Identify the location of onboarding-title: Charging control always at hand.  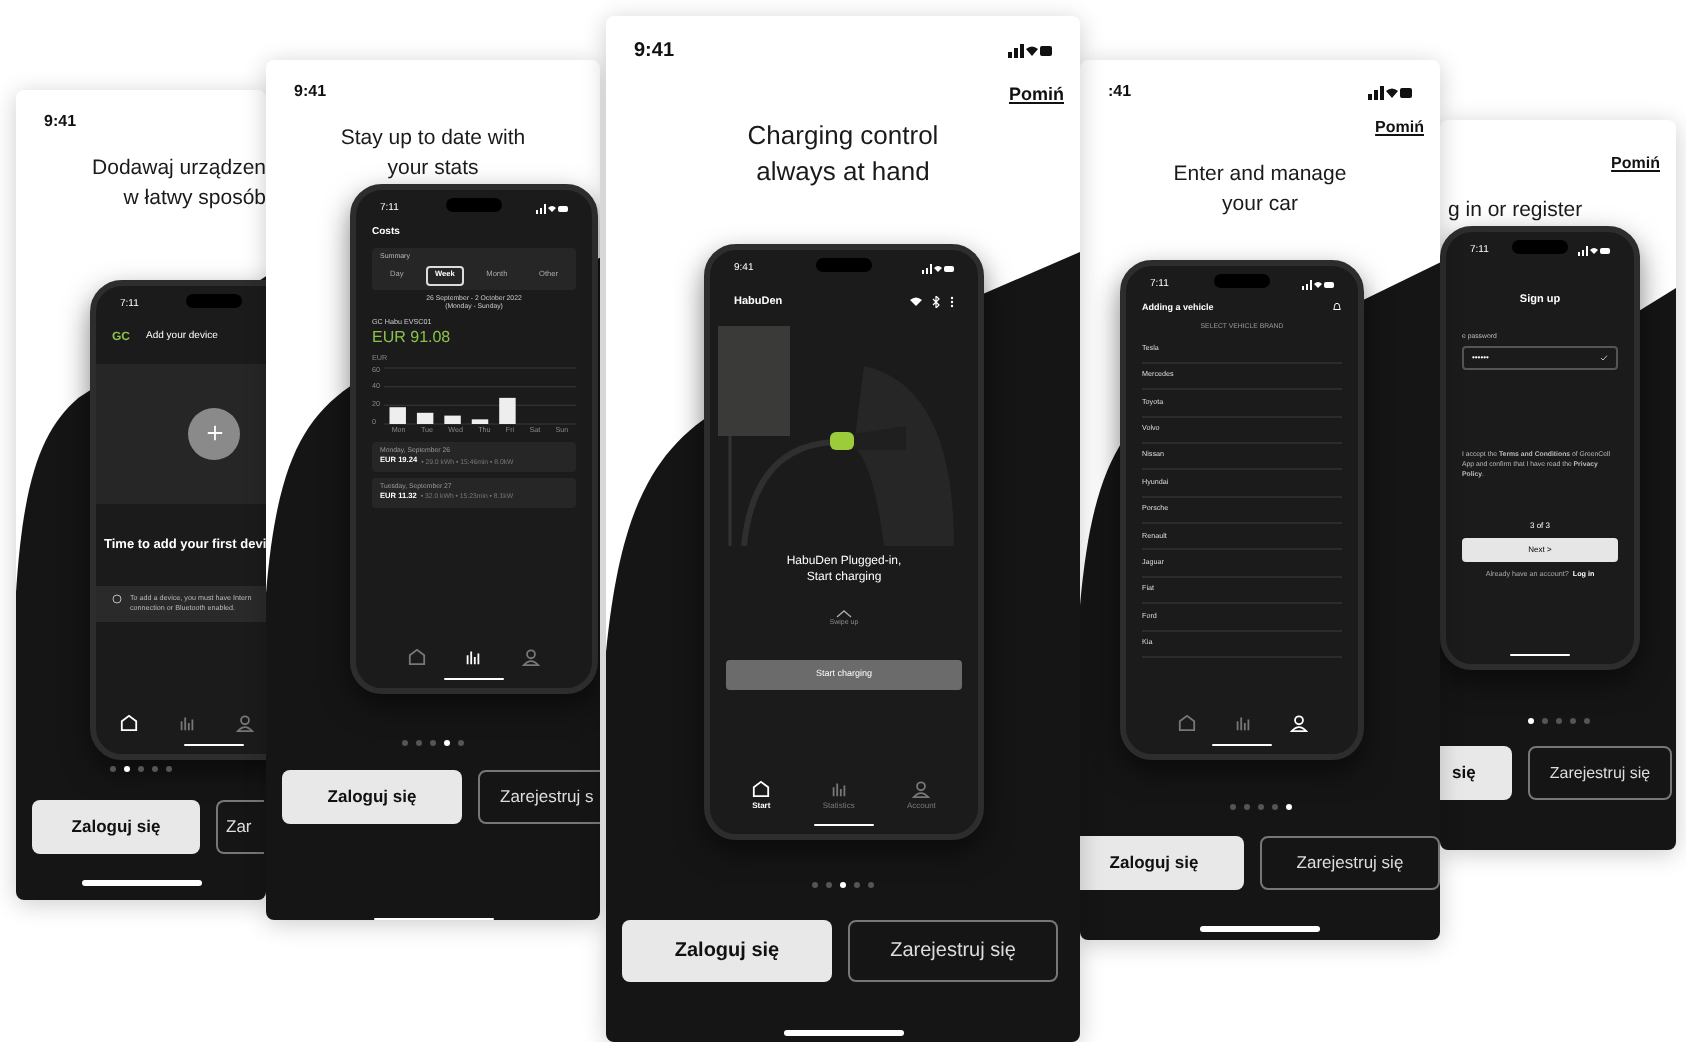
(843, 153).